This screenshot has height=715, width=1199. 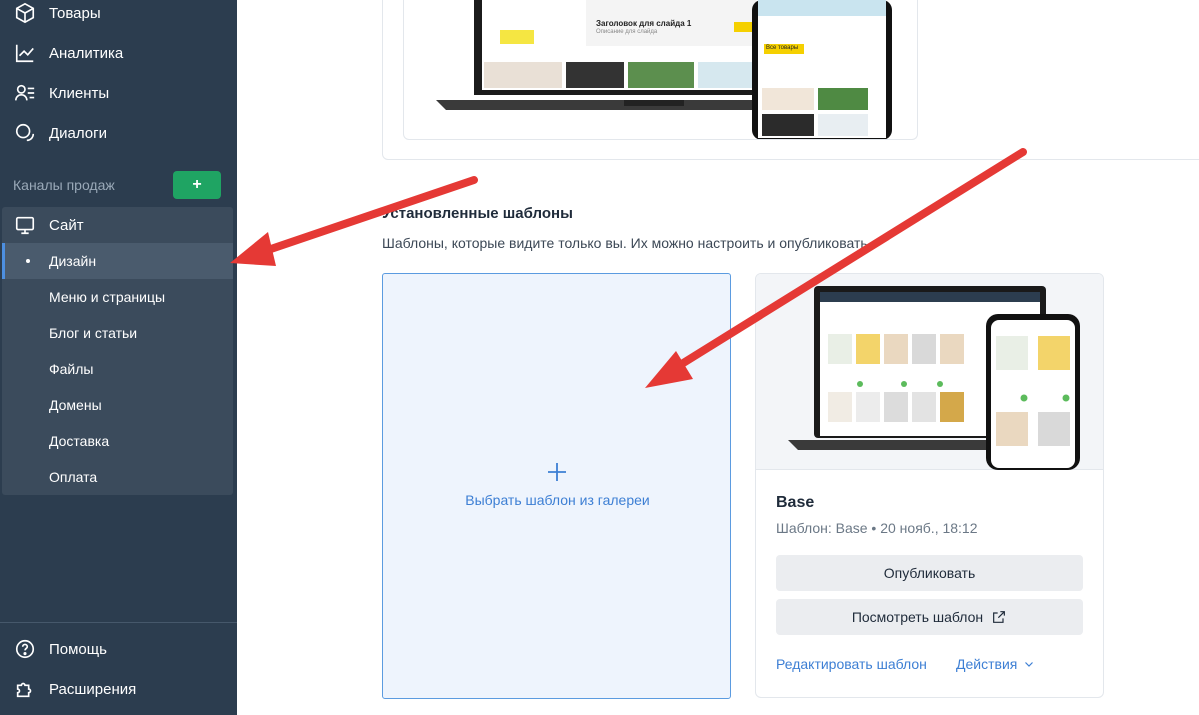 I want to click on actions-dropdown: Действия, so click(x=995, y=664).